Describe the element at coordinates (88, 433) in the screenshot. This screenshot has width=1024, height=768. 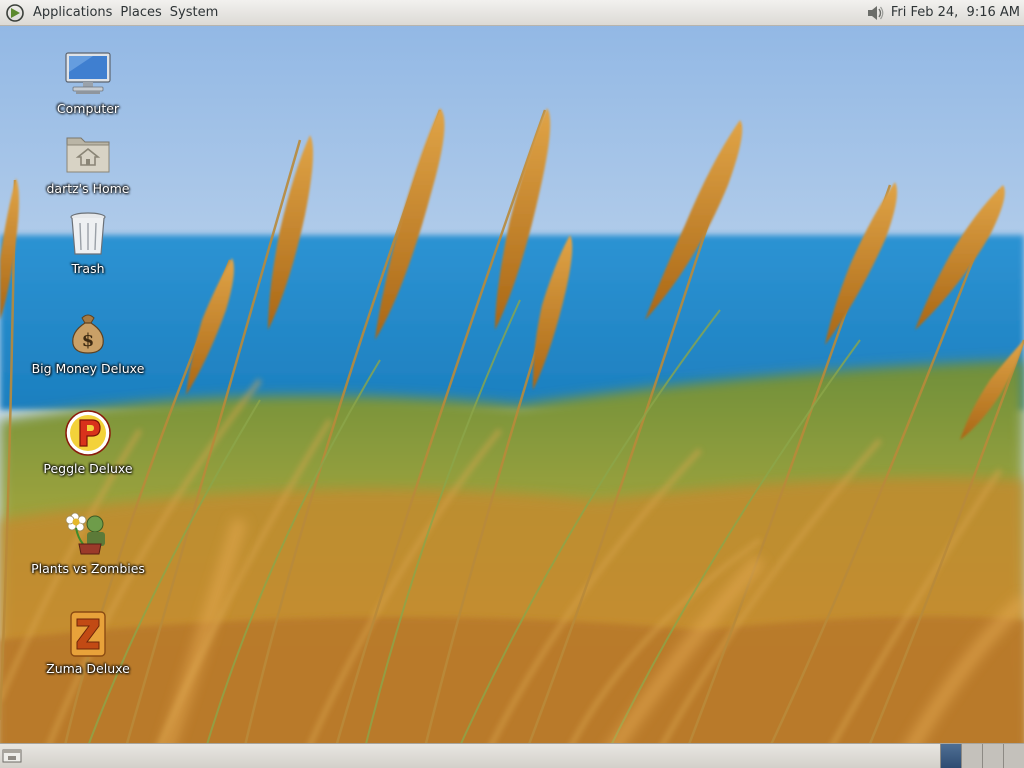
I see `peggle-icon` at that location.